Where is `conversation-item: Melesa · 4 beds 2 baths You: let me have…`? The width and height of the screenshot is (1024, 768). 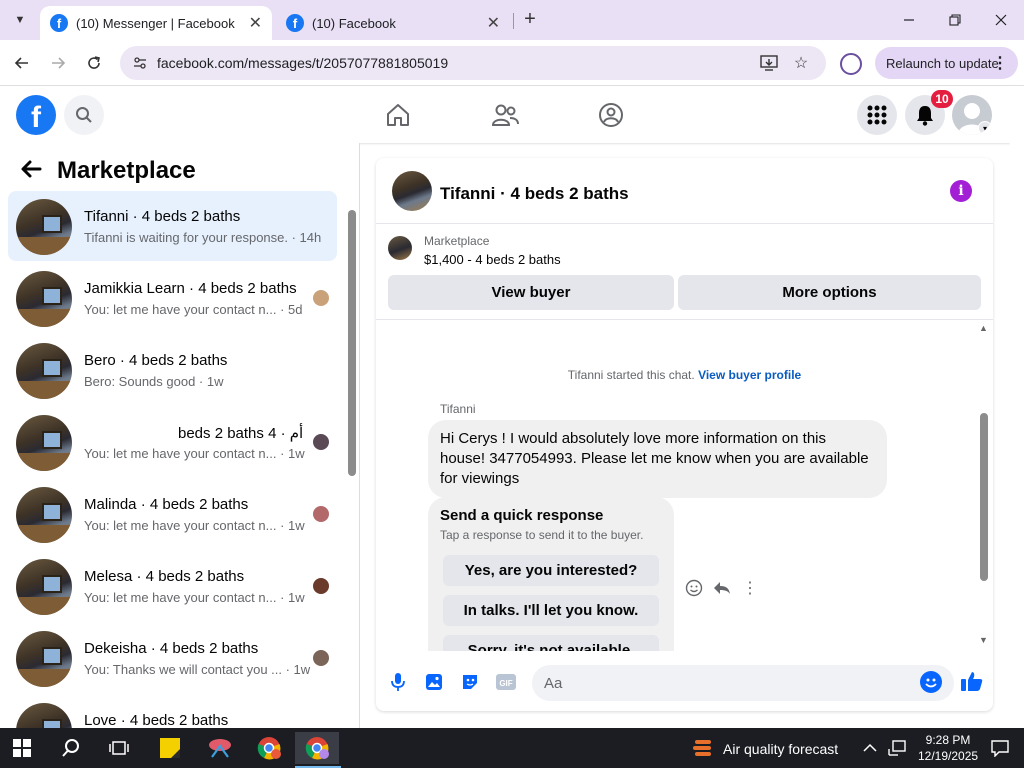
conversation-item: Melesa · 4 beds 2 baths You: let me have… is located at coordinates (172, 586).